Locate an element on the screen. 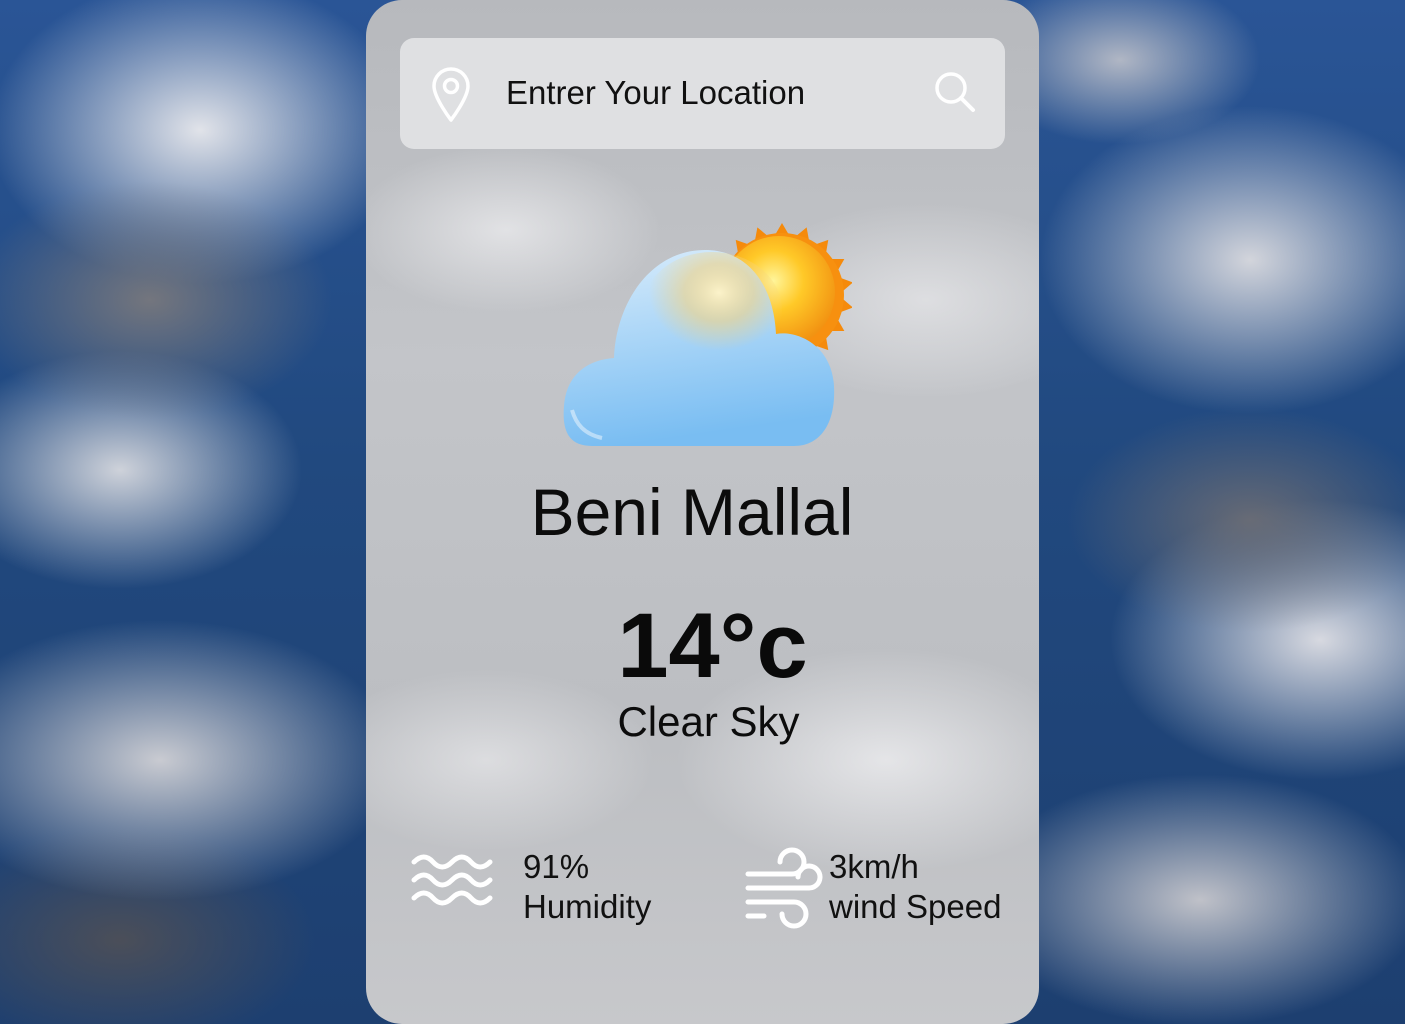  humidity-stat: 91% Humidity is located at coordinates (550, 891).